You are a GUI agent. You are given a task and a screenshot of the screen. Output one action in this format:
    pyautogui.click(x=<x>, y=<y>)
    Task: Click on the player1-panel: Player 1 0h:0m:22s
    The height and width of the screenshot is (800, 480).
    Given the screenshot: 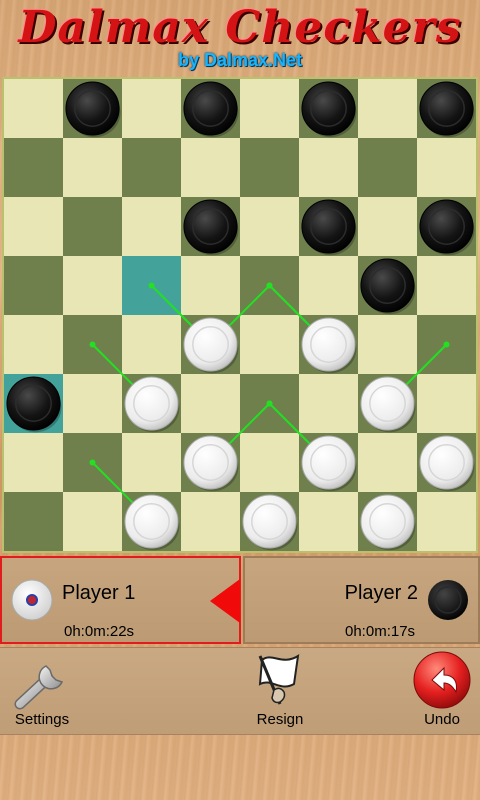 What is the action you would take?
    pyautogui.click(x=120, y=600)
    